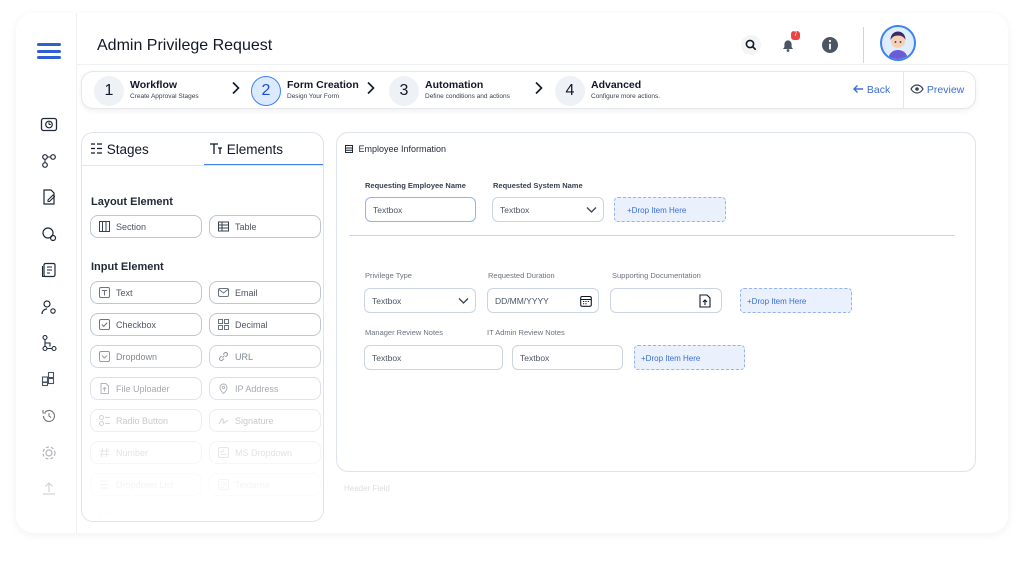  I want to click on documents-icon, so click(49, 270).